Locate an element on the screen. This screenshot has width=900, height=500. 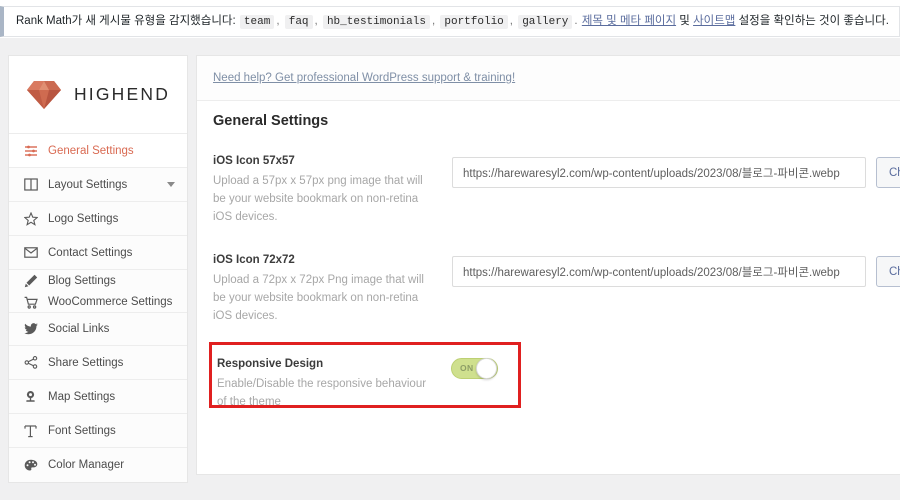
notice-conjunction: 및 is located at coordinates (684, 20).